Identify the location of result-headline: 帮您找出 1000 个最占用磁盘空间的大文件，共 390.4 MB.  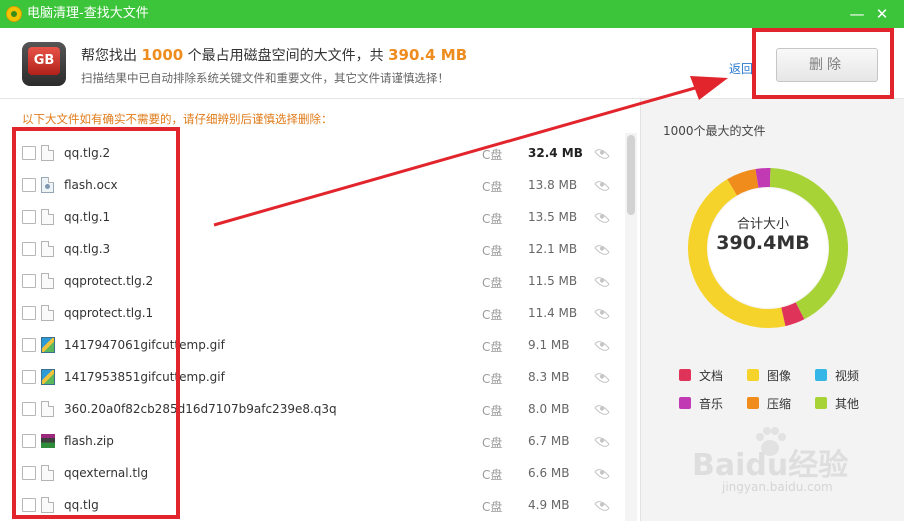
(274, 55).